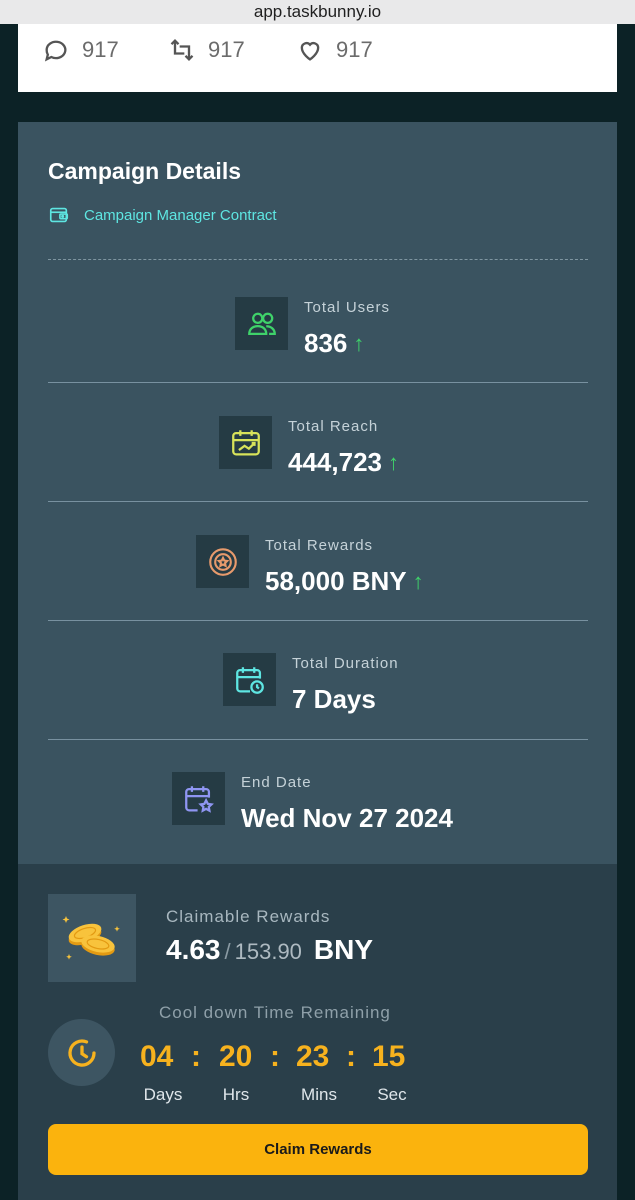 The height and width of the screenshot is (1200, 635). I want to click on stat-total-users: Total Users 836 ↑, so click(312, 328).